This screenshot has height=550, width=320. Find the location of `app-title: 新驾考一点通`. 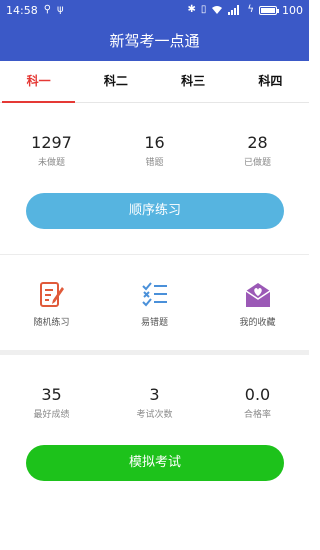

app-title: 新驾考一点通 is located at coordinates (154, 41).